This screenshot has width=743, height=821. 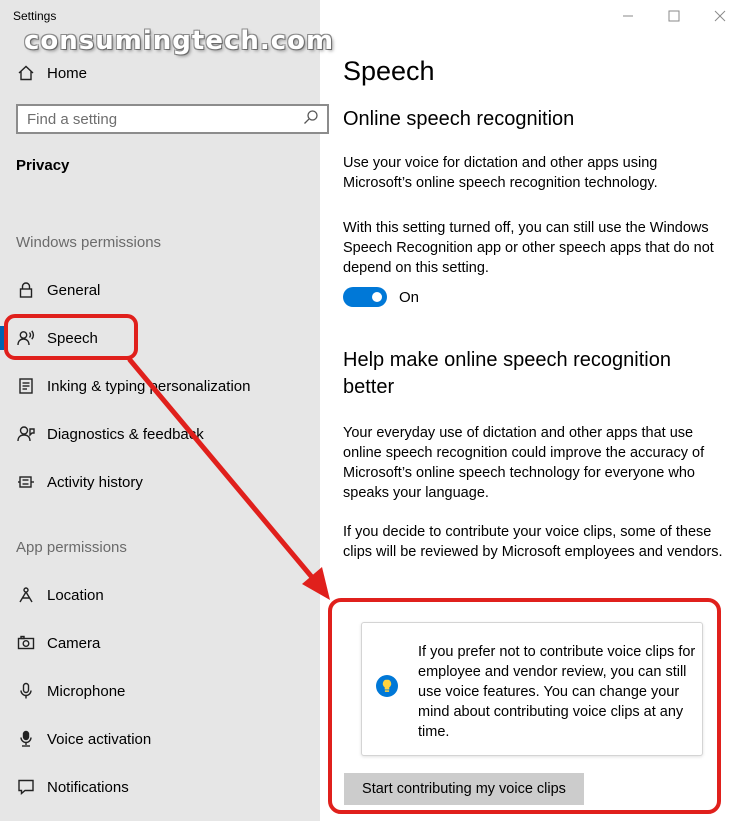 I want to click on online-speech-toggle-row: On, so click(x=381, y=297).